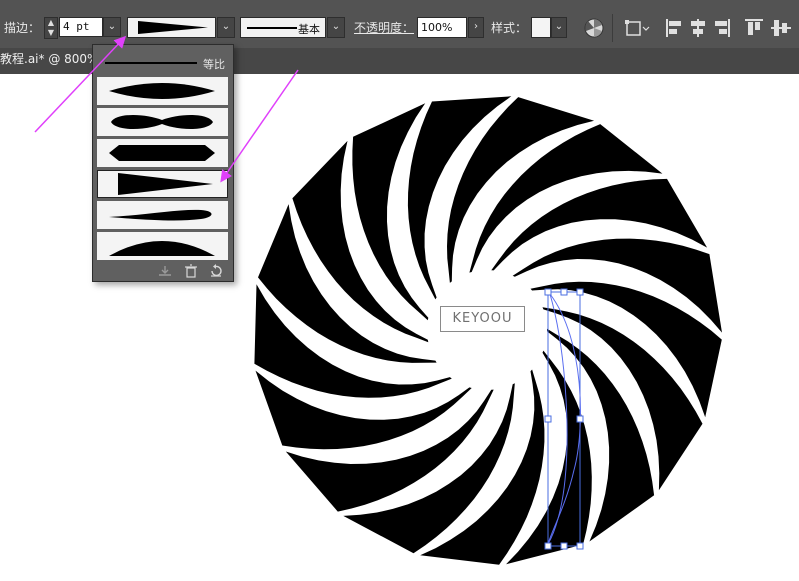 This screenshot has width=799, height=581. I want to click on uniform-profile-row: 等比, so click(162, 63).